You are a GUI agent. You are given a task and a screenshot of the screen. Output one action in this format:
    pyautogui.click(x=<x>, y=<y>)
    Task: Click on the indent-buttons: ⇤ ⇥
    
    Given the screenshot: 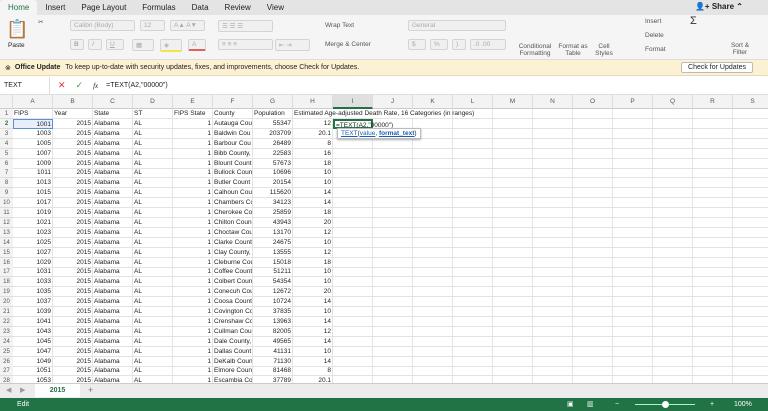 What is the action you would take?
    pyautogui.click(x=292, y=45)
    